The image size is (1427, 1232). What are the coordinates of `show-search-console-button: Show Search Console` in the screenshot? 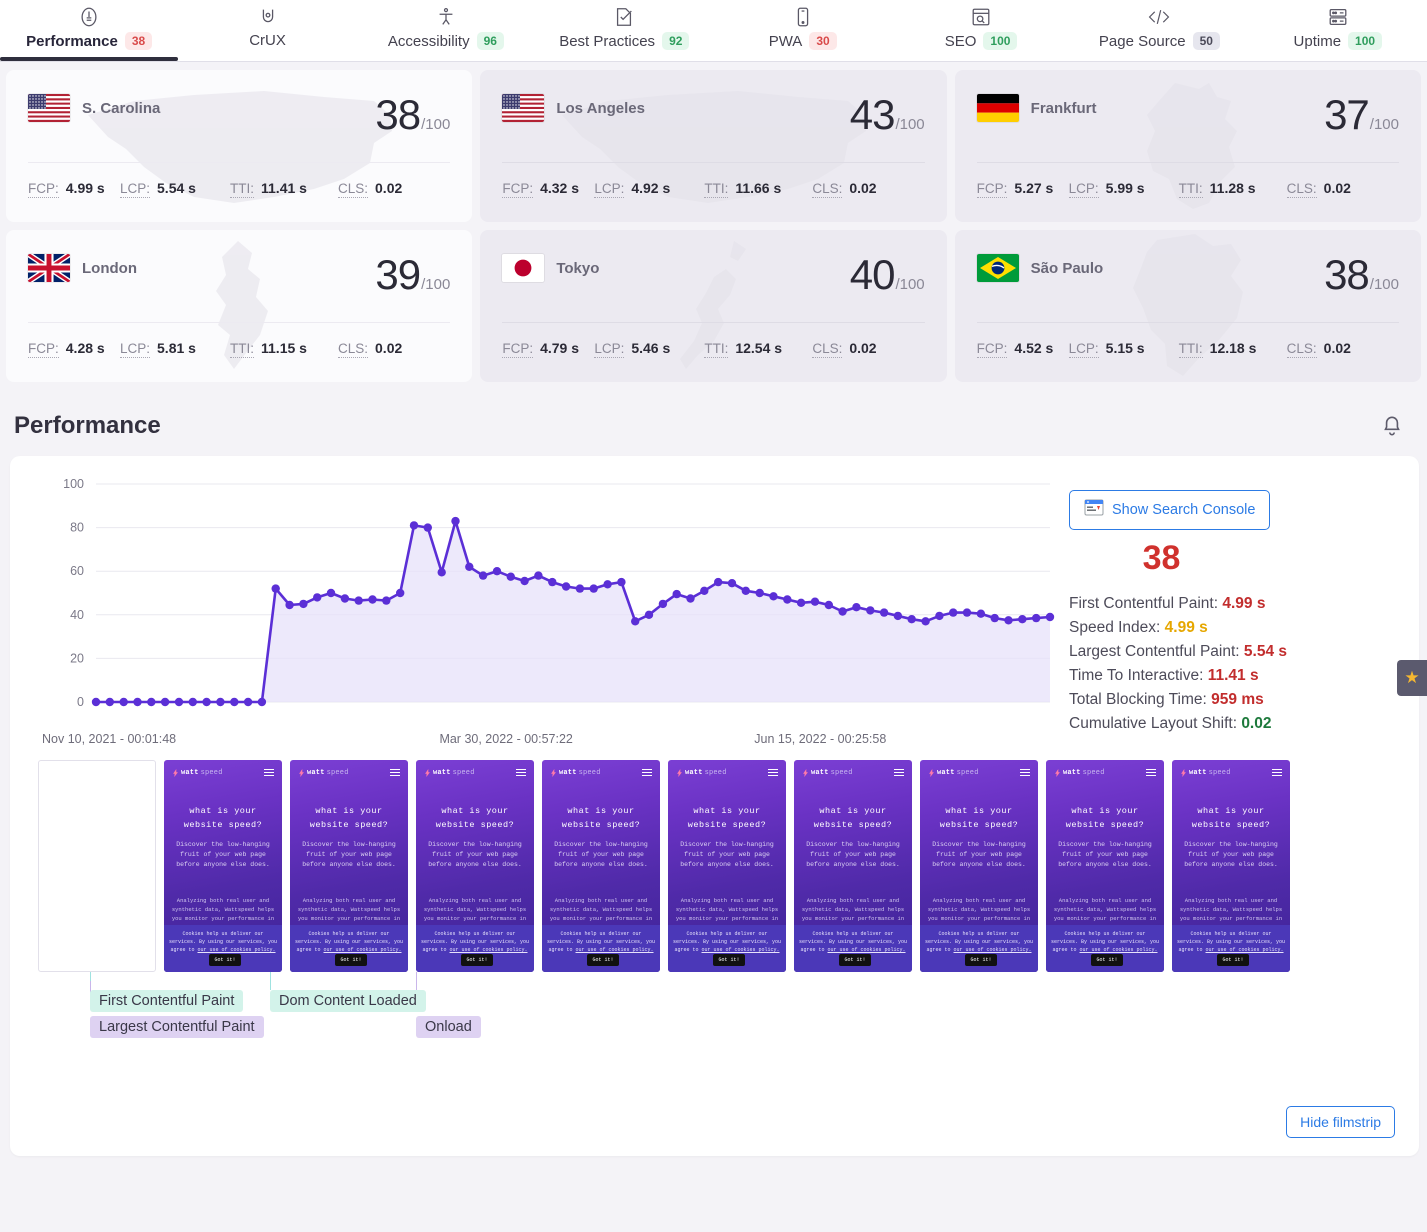 It's located at (1170, 510).